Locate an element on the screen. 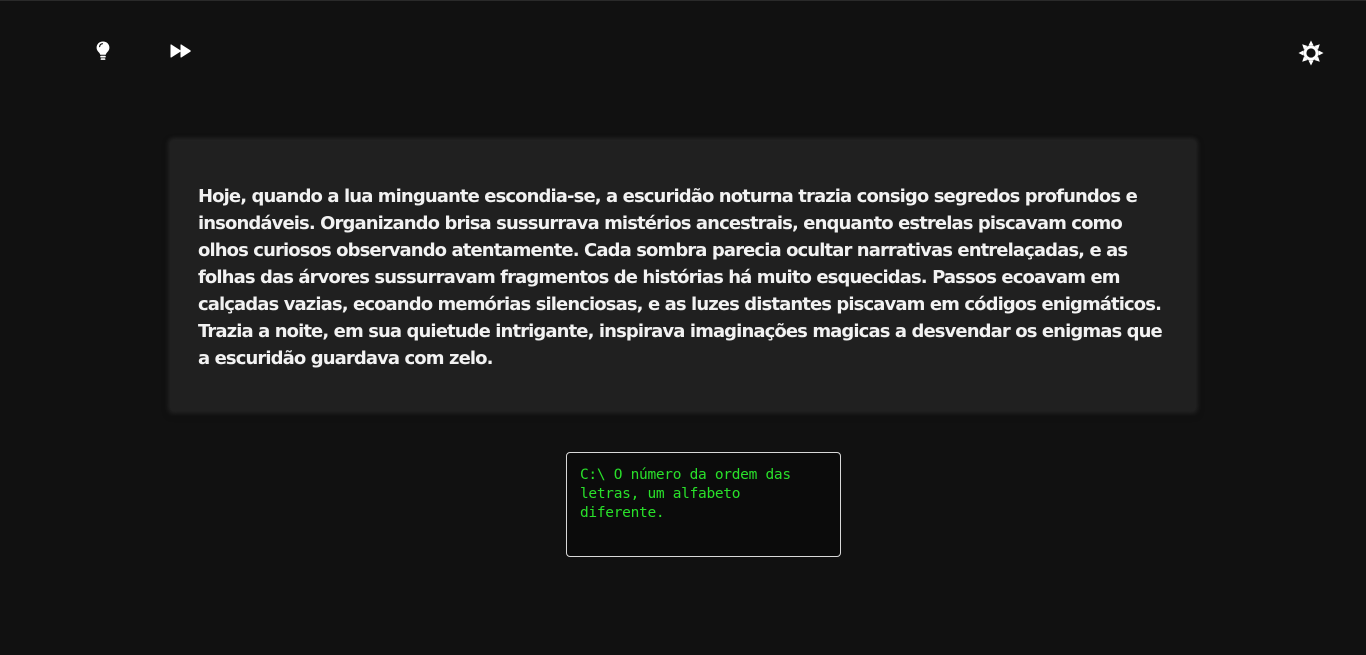 Image resolution: width=1366 pixels, height=655 pixels. top-border is located at coordinates (683, 0).